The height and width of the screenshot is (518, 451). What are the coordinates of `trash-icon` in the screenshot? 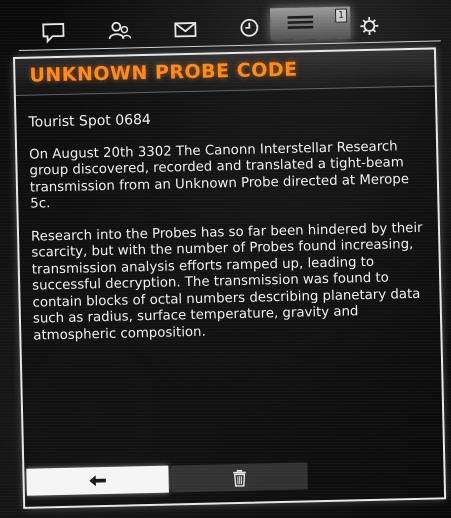 It's located at (239, 478).